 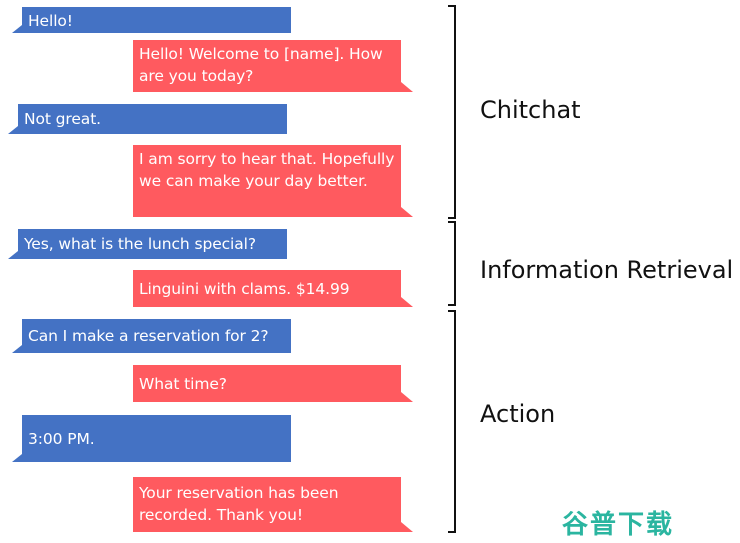 I want to click on category-label-information-retrieval: Information Retrieval, so click(x=607, y=270).